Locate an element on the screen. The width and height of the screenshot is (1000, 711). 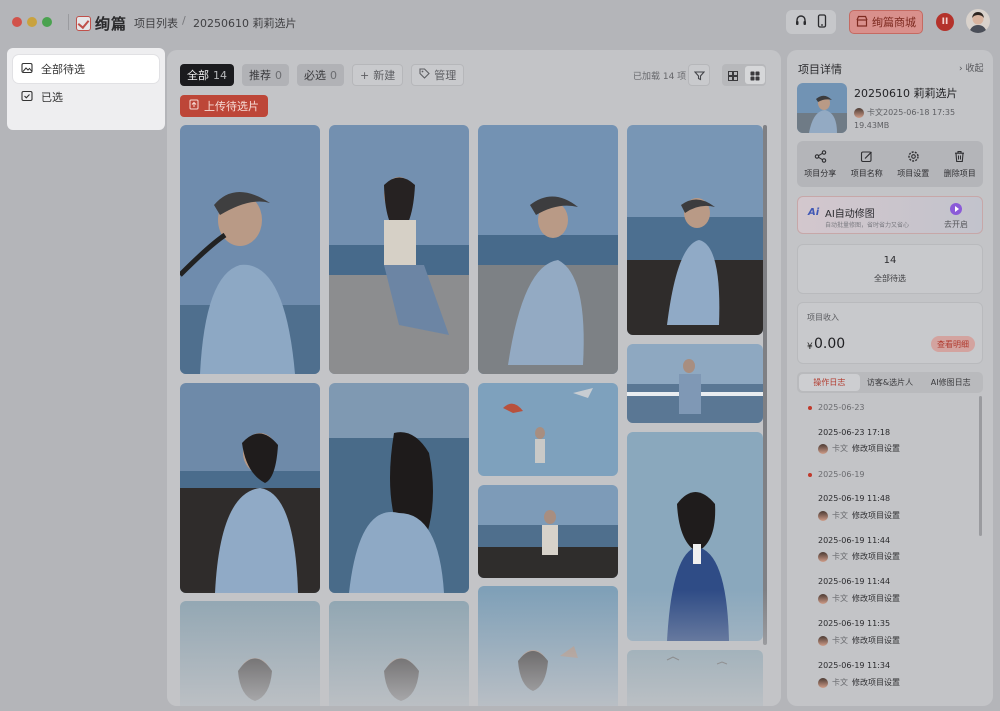
ai-logo-icon: Ai is located at coordinates (814, 212).